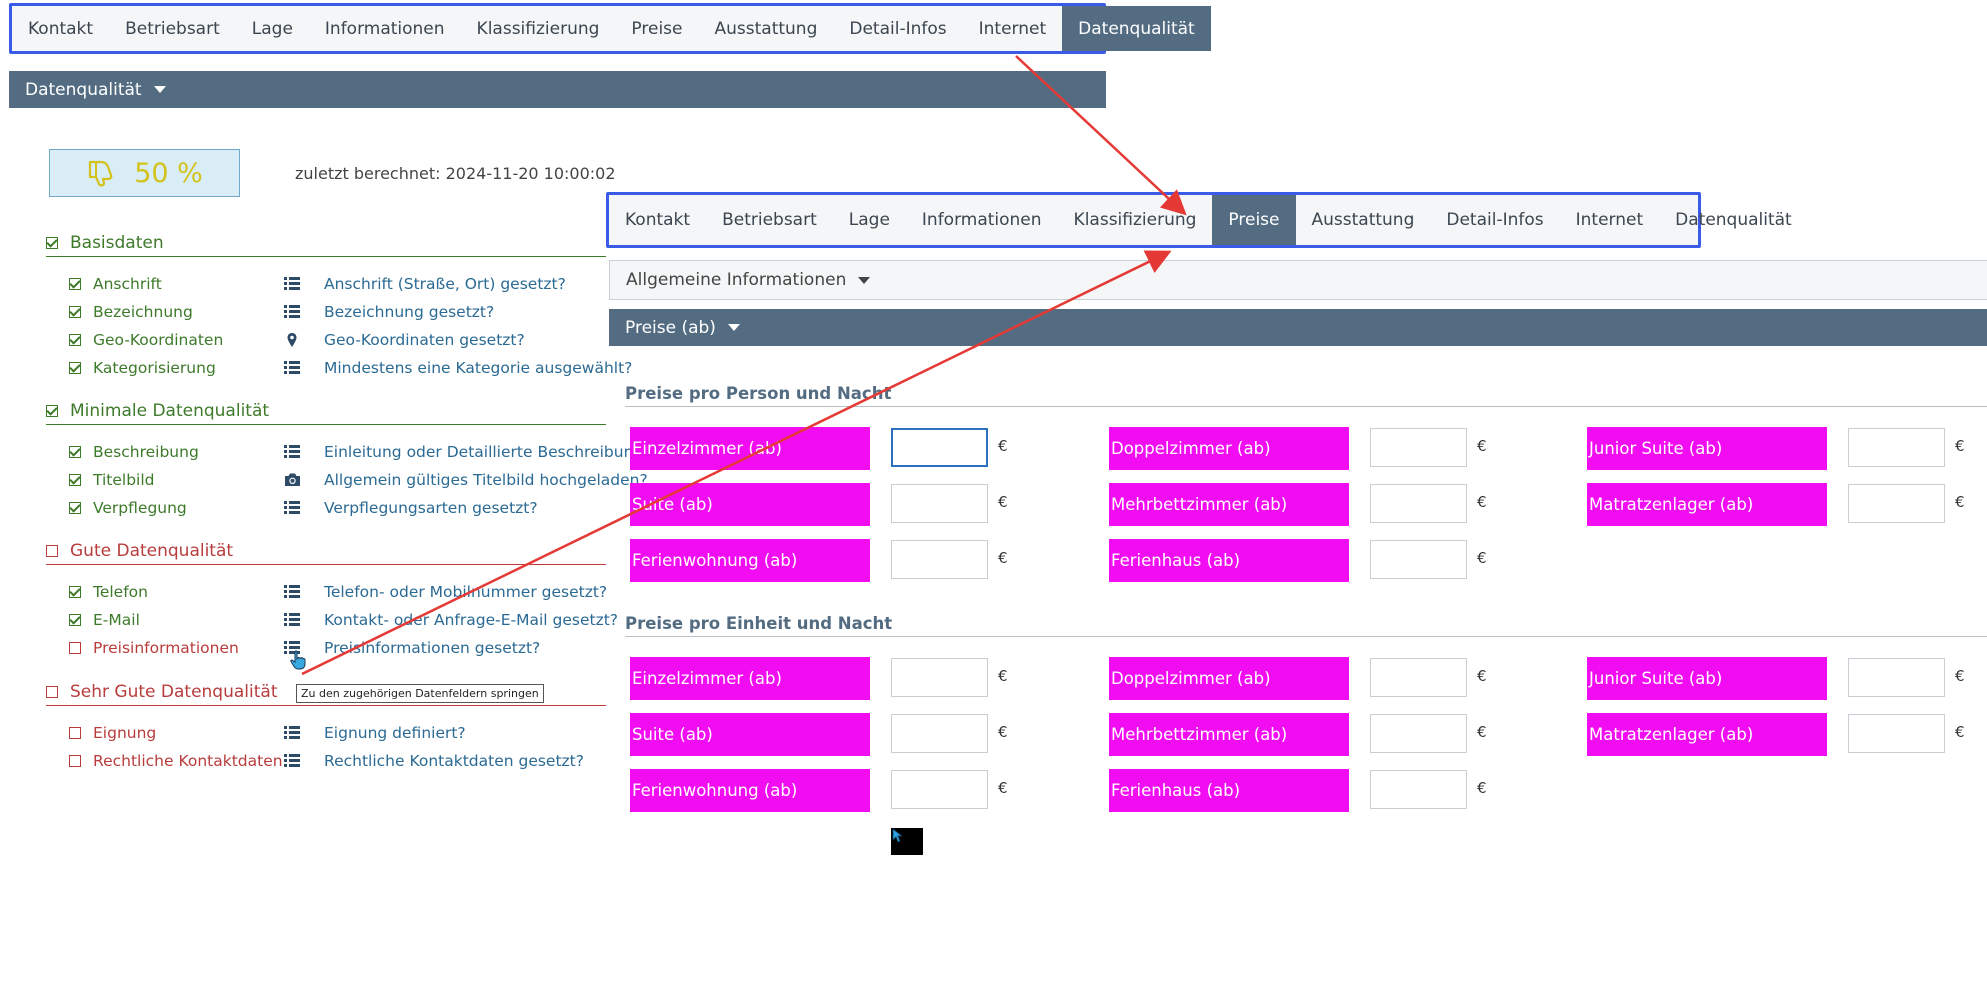 The image size is (1987, 985). What do you see at coordinates (424, 340) in the screenshot?
I see `checklist-item-link: Geo-Koordinaten gesetzt?` at bounding box center [424, 340].